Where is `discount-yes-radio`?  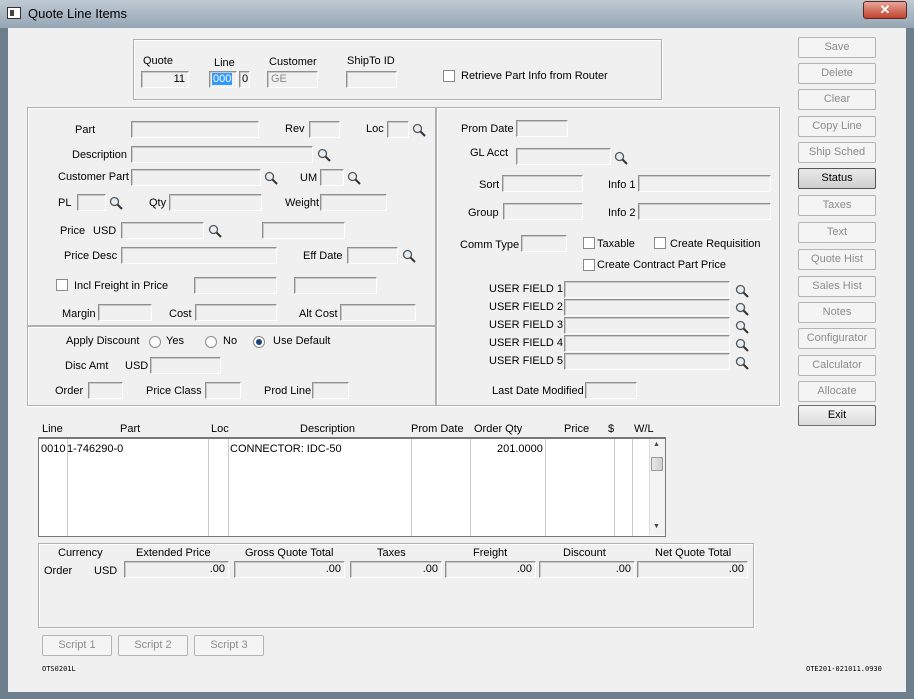
discount-yes-radio is located at coordinates (155, 342).